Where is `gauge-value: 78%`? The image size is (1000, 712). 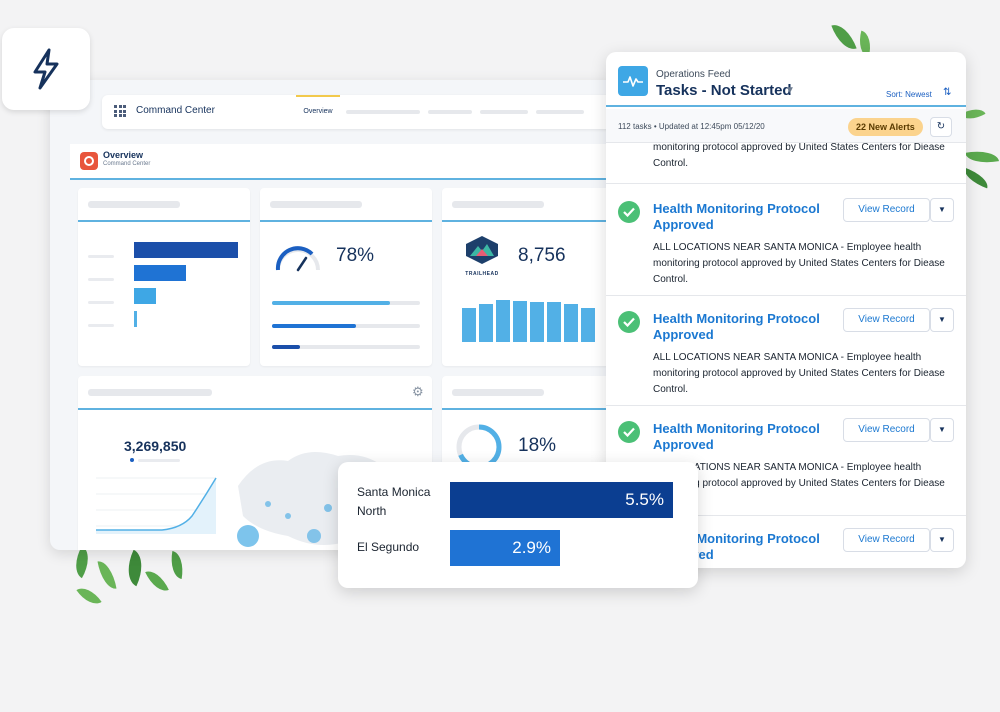 gauge-value: 78% is located at coordinates (355, 255).